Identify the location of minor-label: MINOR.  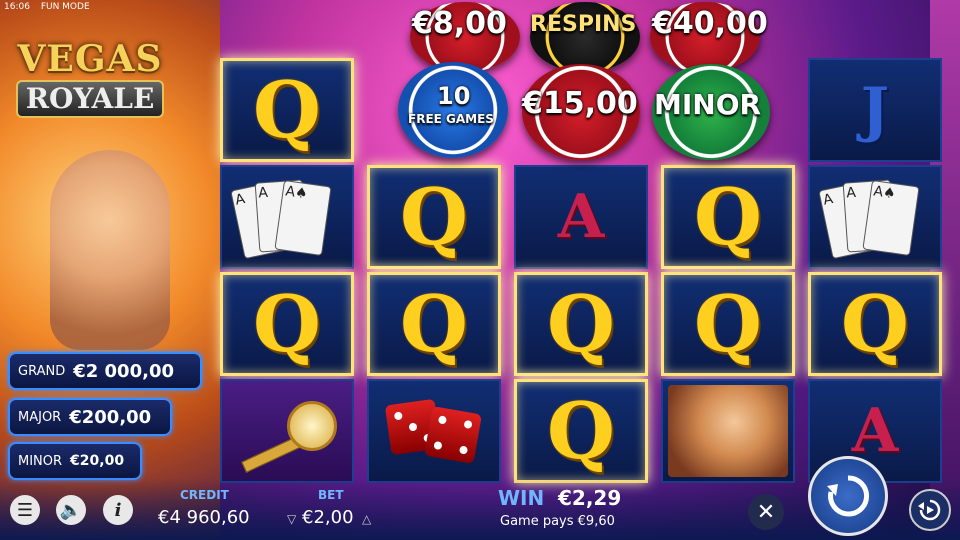
(708, 104).